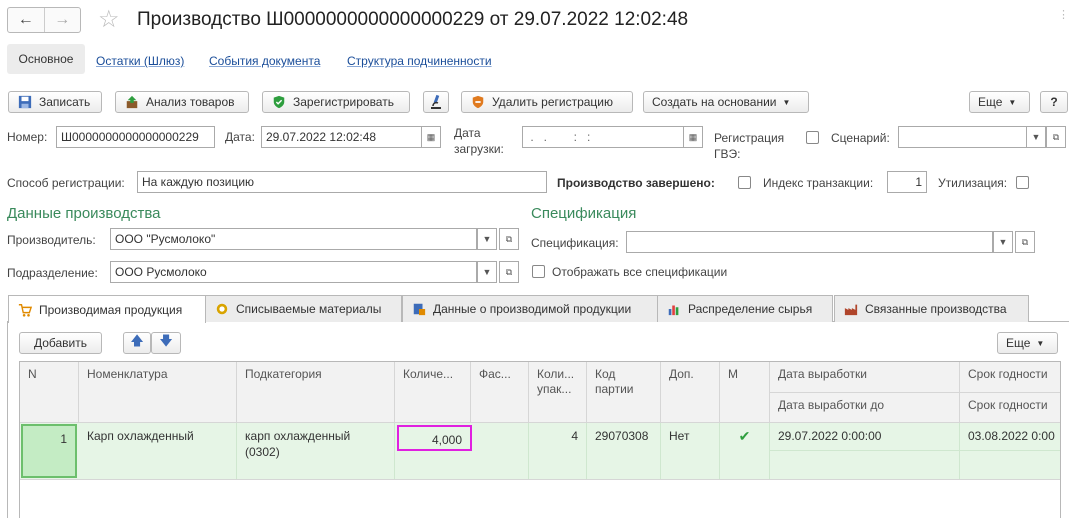 The height and width of the screenshot is (518, 1069). Describe the element at coordinates (865, 437) in the screenshot. I see `cell-prod-date: 29.07.2022 0:00:00` at that location.